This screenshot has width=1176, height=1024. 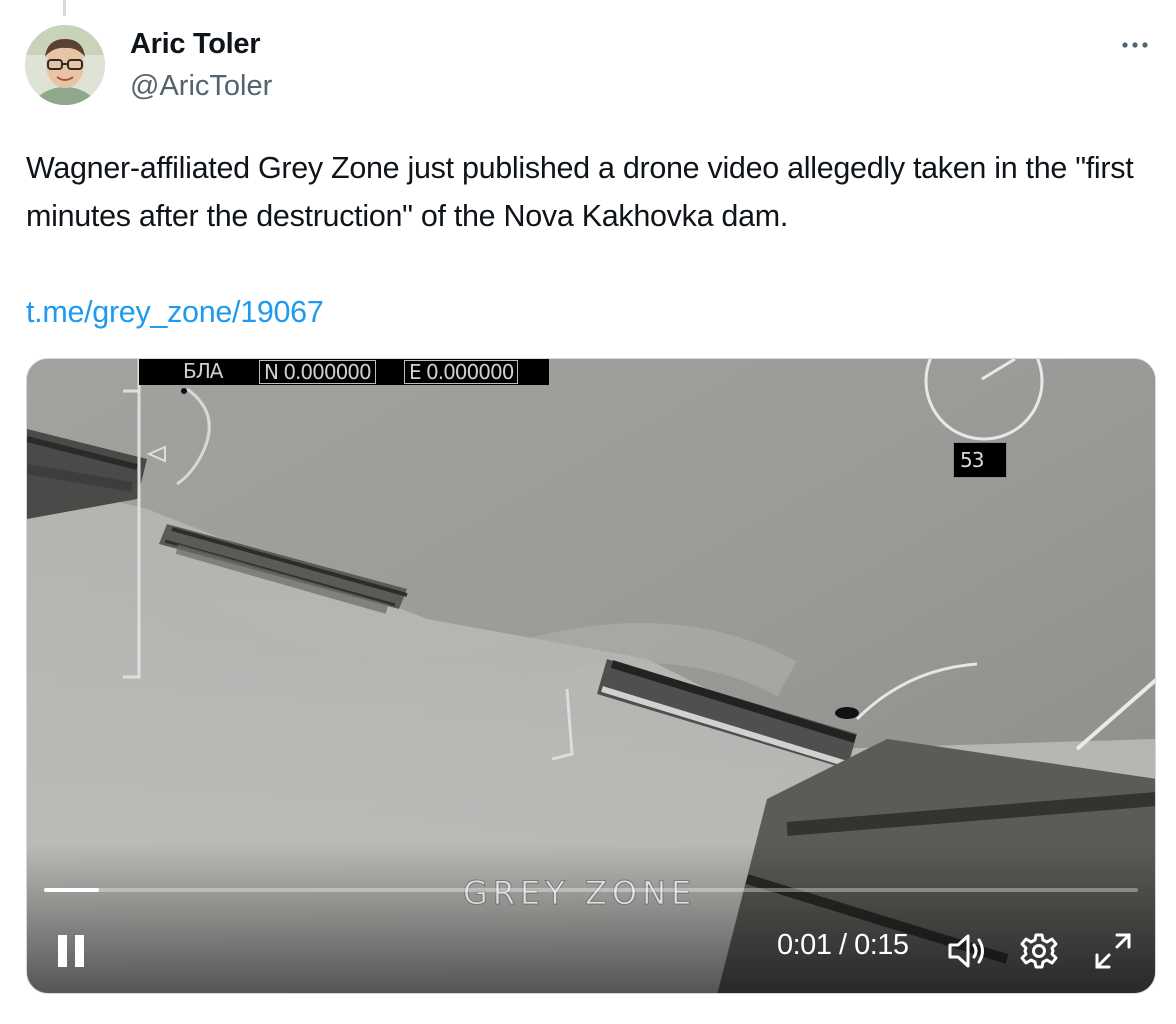 I want to click on fullscreen-button, so click(x=1113, y=951).